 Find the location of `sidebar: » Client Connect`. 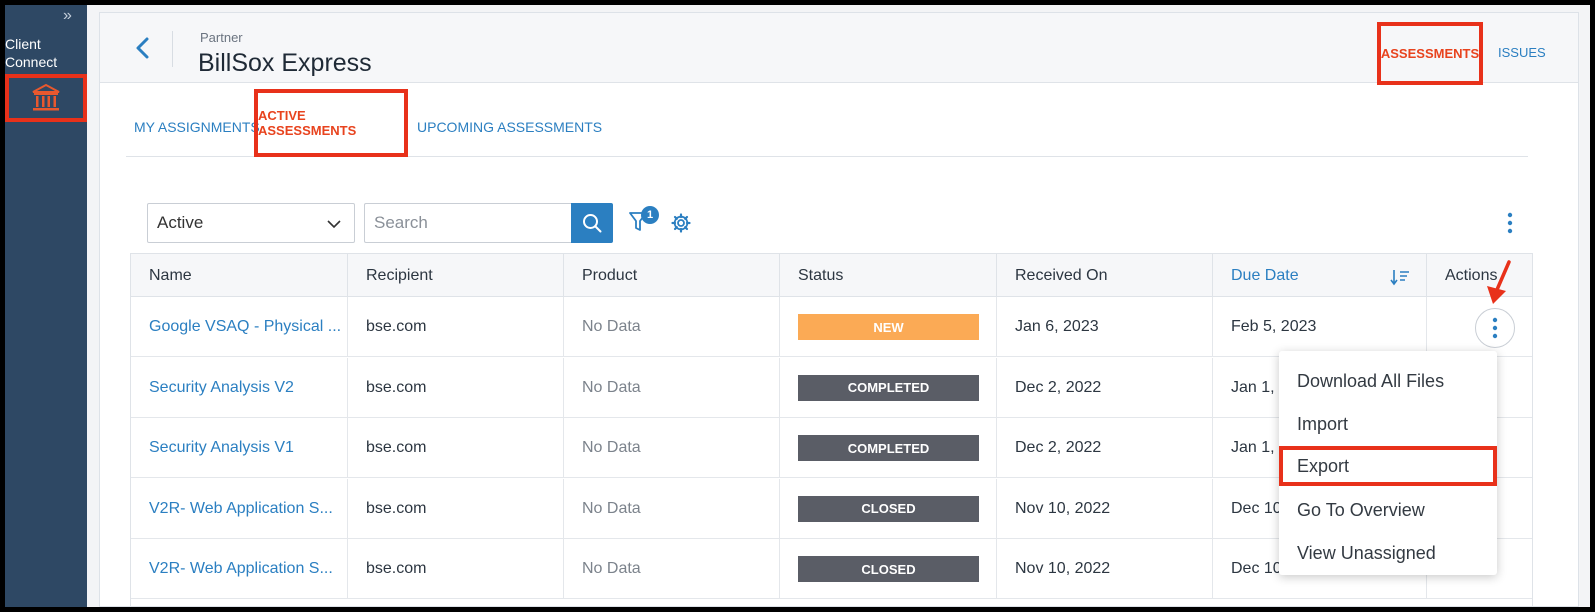

sidebar: » Client Connect is located at coordinates (46, 306).